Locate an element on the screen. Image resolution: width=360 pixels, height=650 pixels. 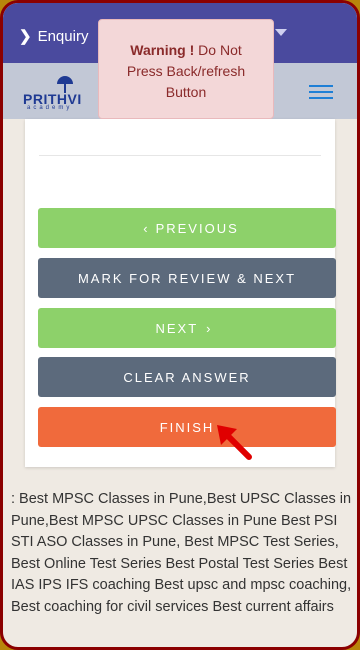
next-button: NEXT › is located at coordinates (187, 328).